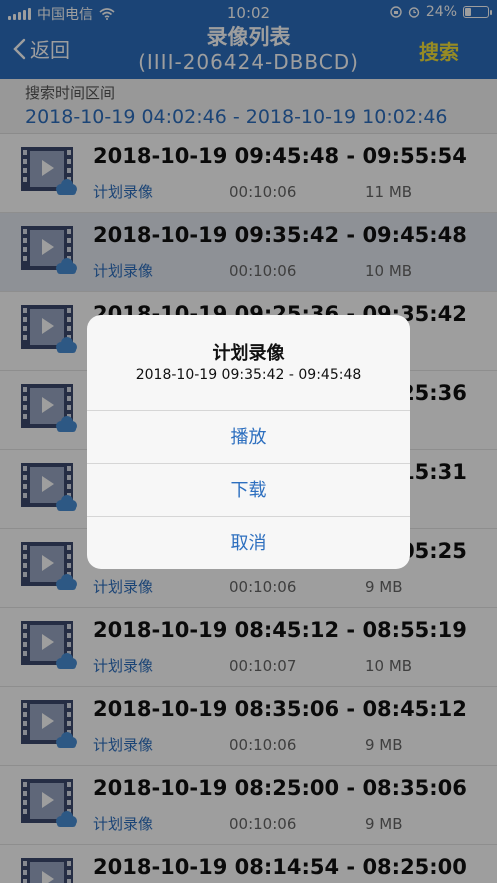 Image resolution: width=497 pixels, height=883 pixels. I want to click on download-button: 下载, so click(248, 489).